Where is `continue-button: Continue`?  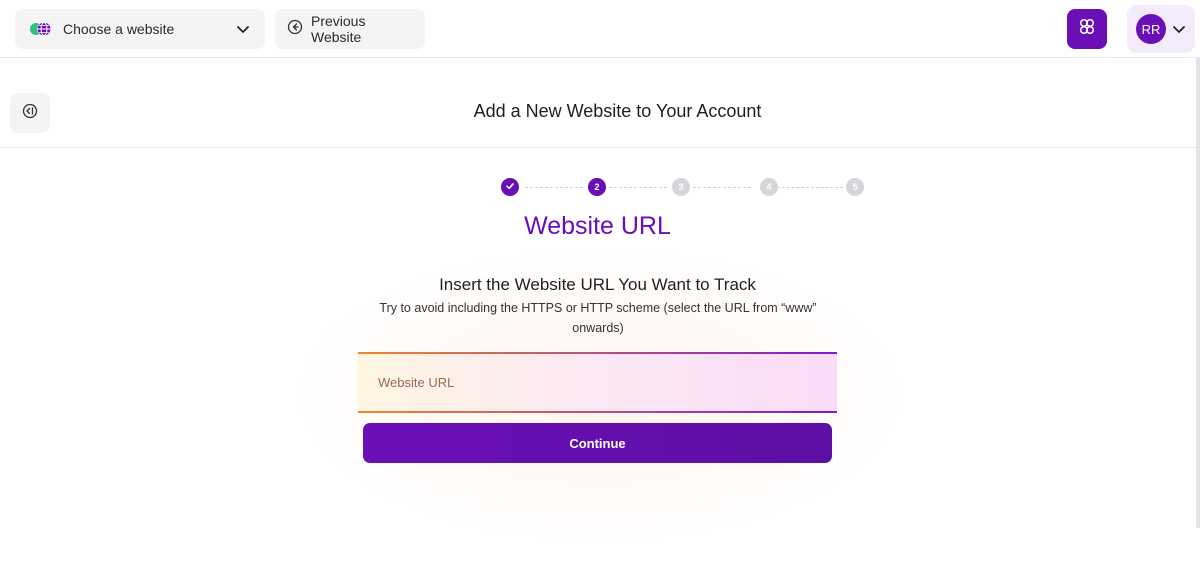
continue-button: Continue is located at coordinates (597, 443).